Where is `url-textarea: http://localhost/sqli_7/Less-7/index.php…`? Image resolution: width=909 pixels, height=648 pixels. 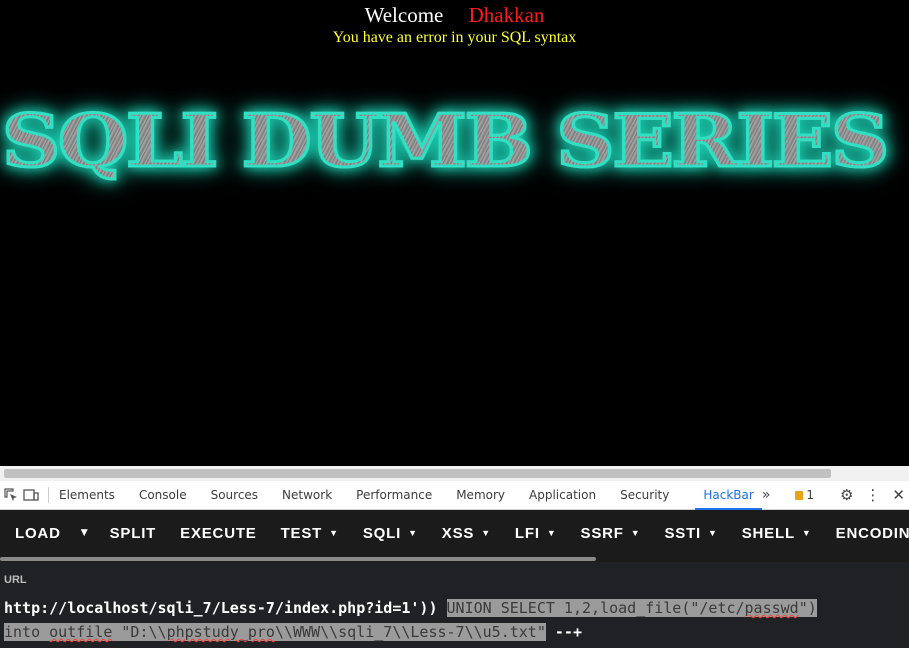 url-textarea: http://localhost/sqli_7/Less-7/index.php… is located at coordinates (454, 620).